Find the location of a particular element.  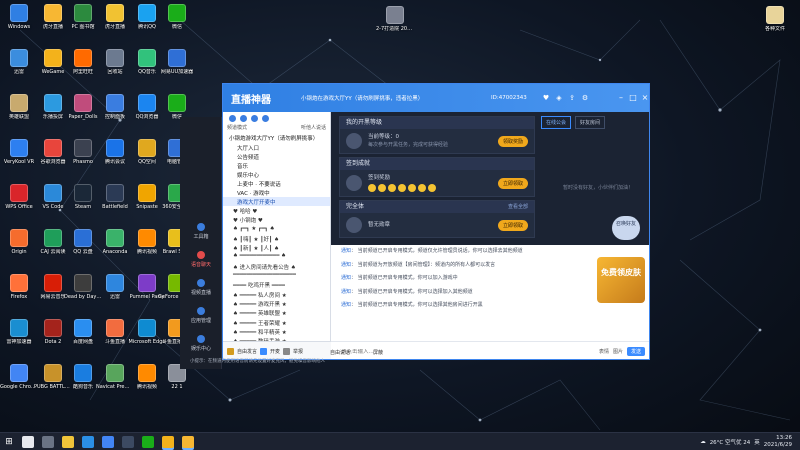

huya-app-icon is located at coordinates (188, 441).